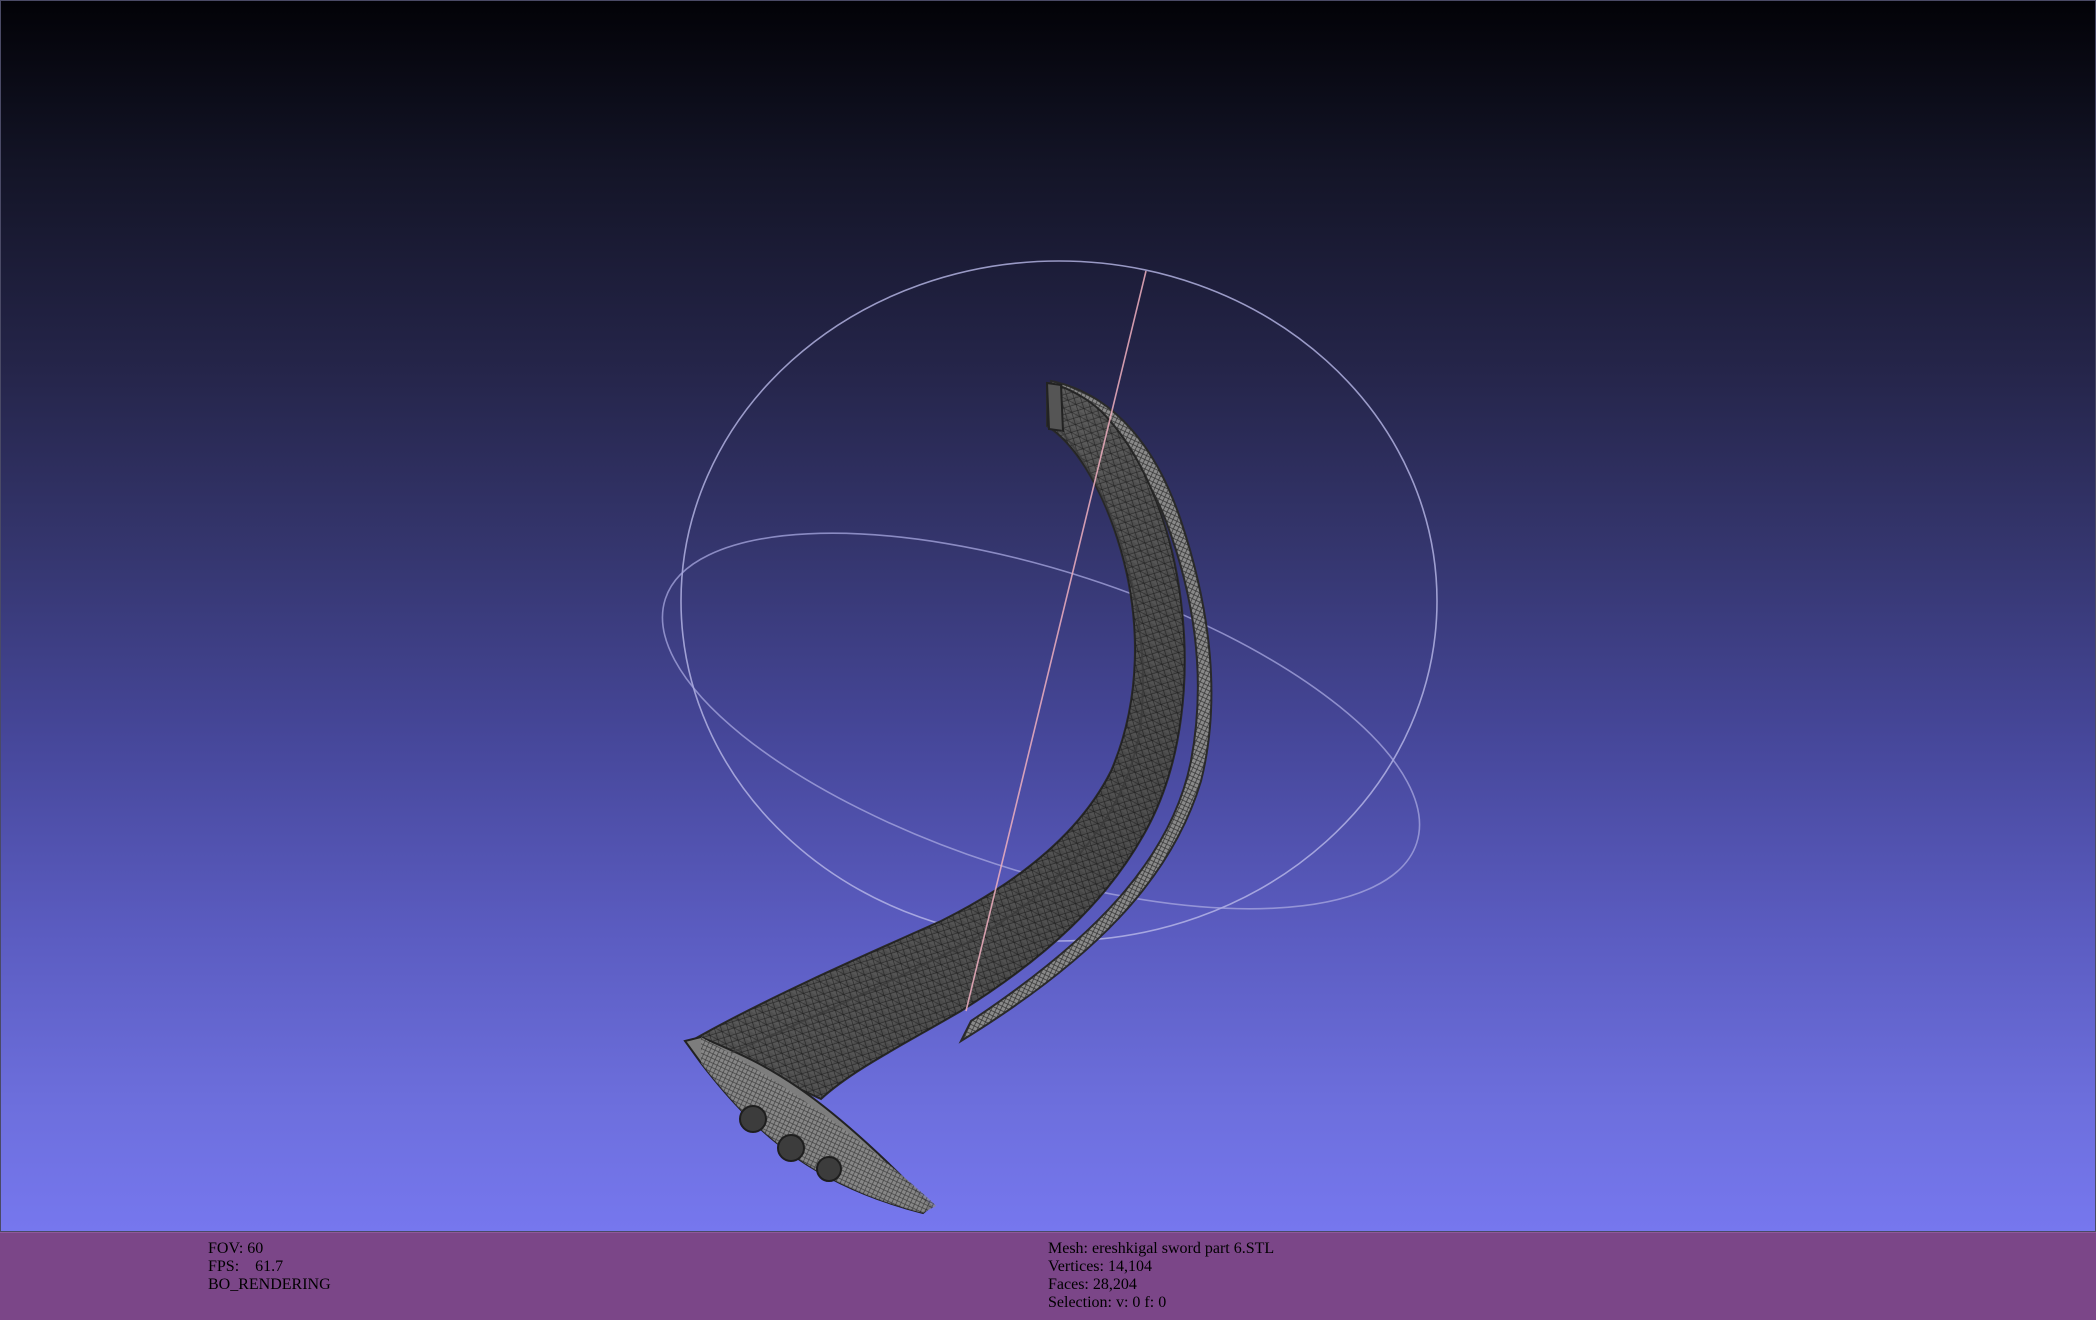 This screenshot has height=1320, width=2096. Describe the element at coordinates (1161, 1248) in the screenshot. I see `mesh-name: Mesh: ereshkigal sword part 6.STL` at that location.